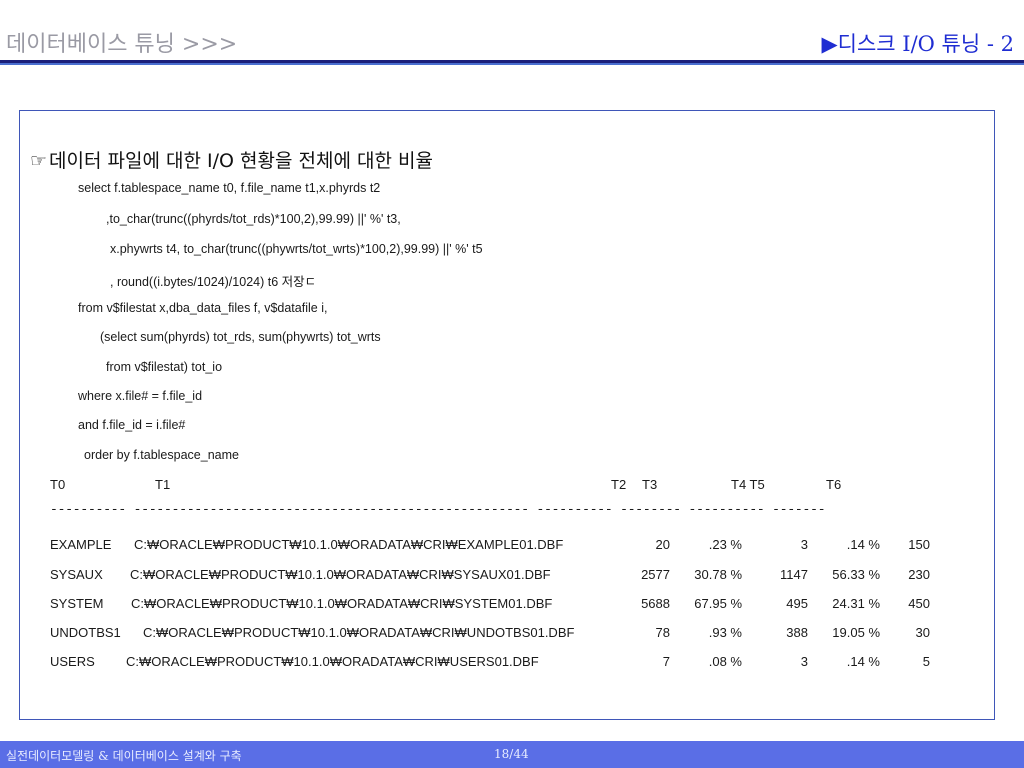  I want to click on cell-t3: 30.78 %, so click(718, 574).